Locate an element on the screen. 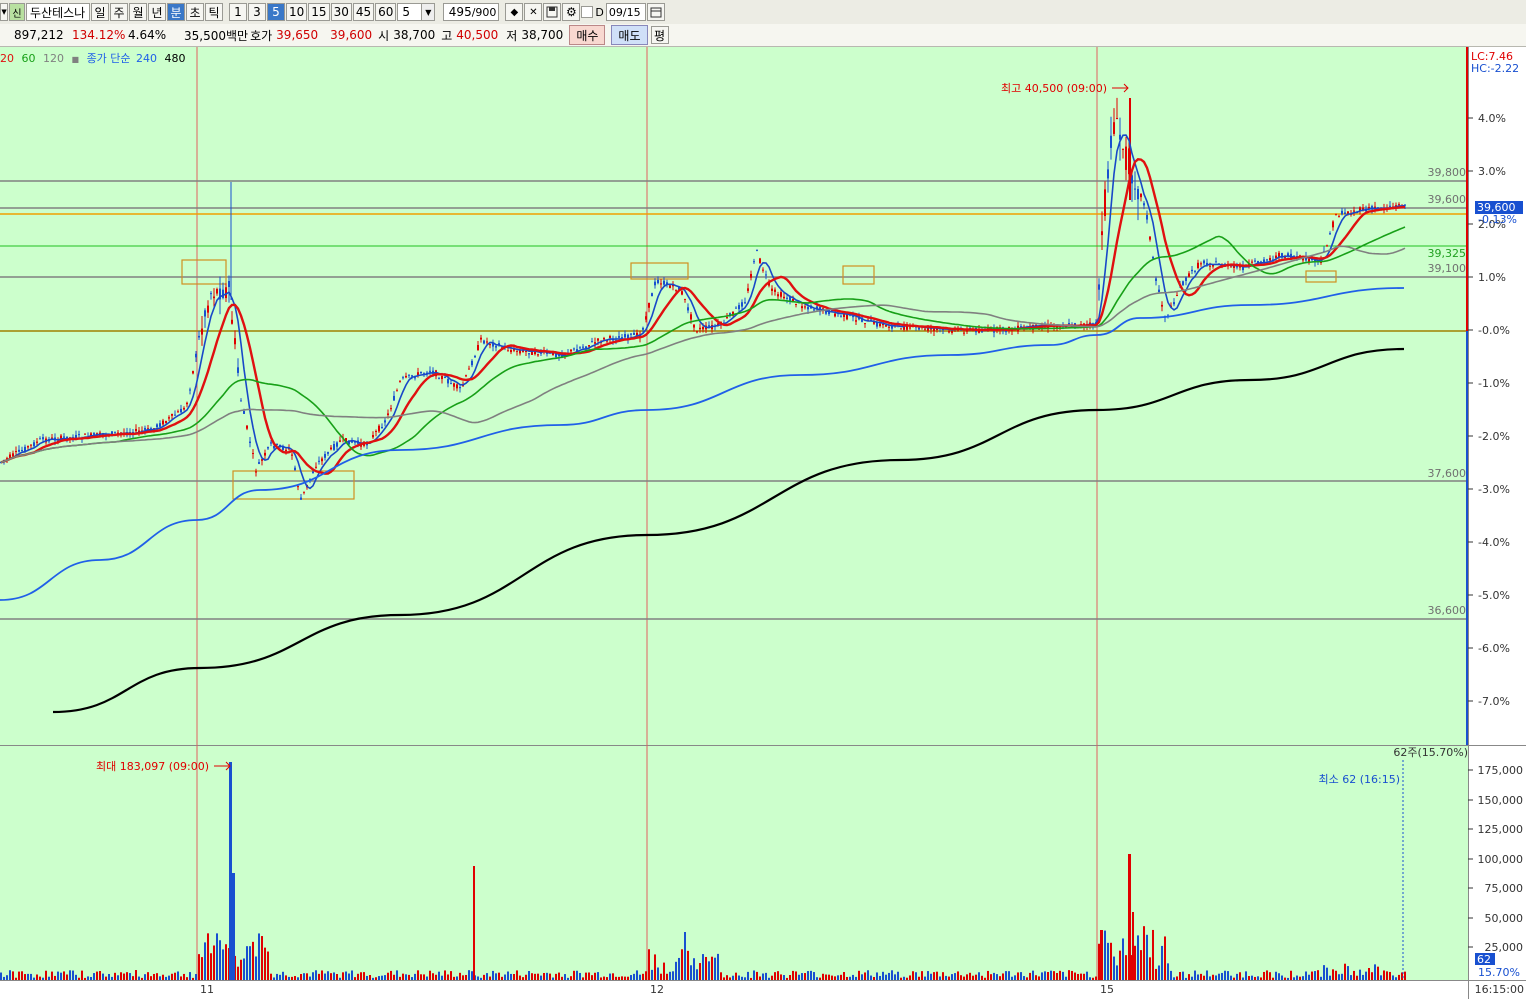  gear-icon: ⚙ is located at coordinates (571, 12).